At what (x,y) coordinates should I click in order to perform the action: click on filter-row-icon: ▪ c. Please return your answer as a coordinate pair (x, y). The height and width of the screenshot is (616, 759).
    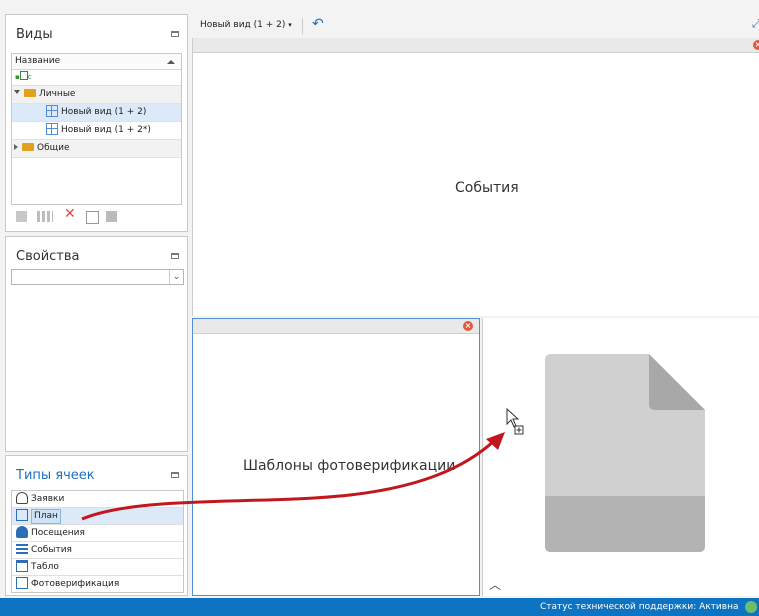
    Looking at the image, I should click on (23, 76).